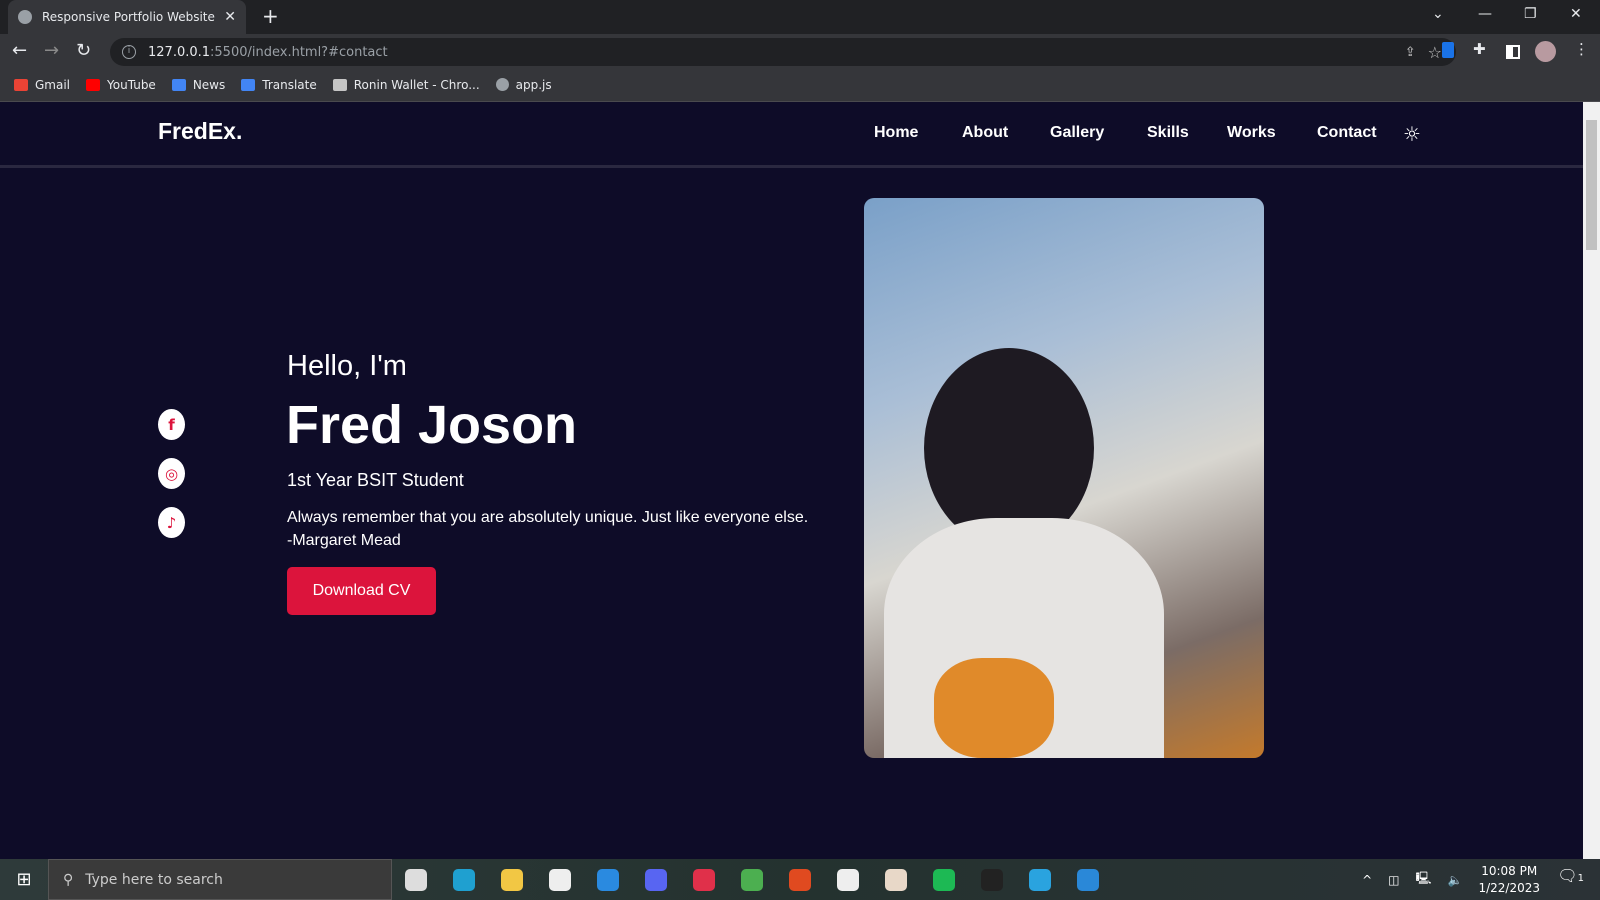 Image resolution: width=1600 pixels, height=900 pixels. I want to click on bookmark-label: app.js, so click(533, 84).